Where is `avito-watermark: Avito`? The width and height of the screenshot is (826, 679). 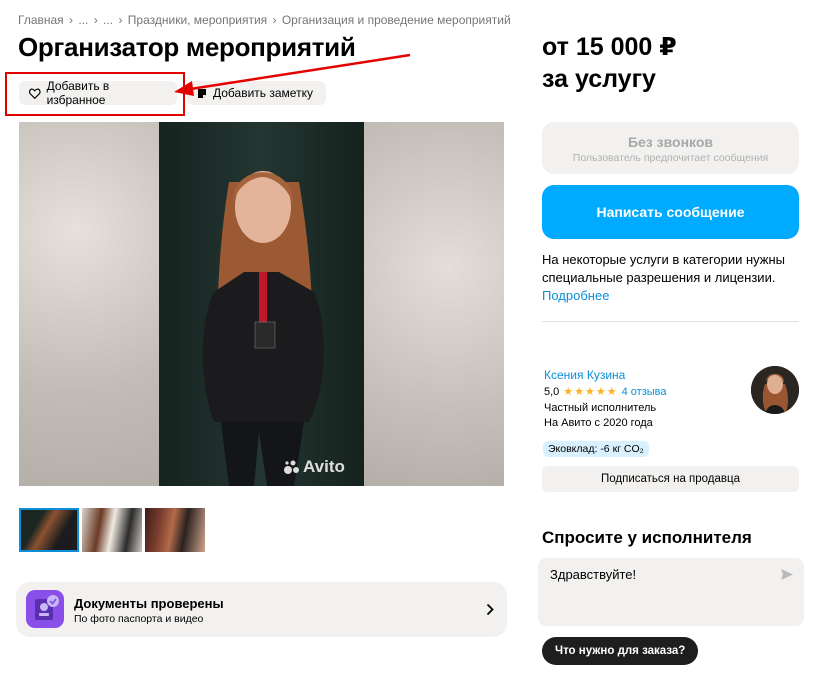
avito-watermark: Avito is located at coordinates (314, 467).